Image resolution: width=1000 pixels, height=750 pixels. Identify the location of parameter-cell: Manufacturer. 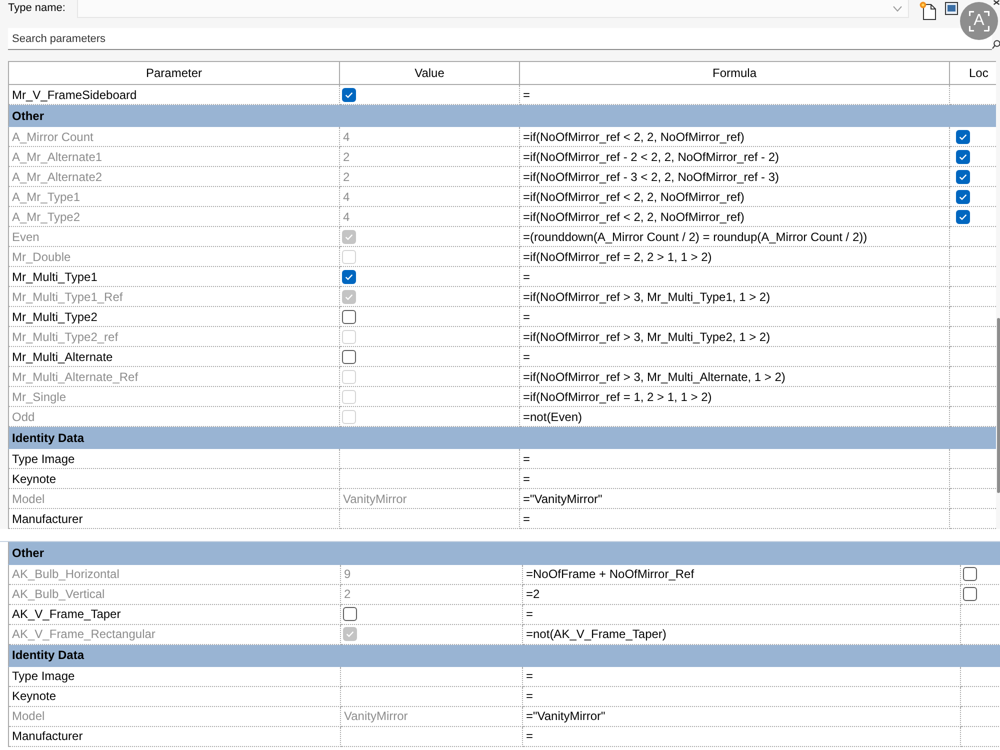
(174, 736).